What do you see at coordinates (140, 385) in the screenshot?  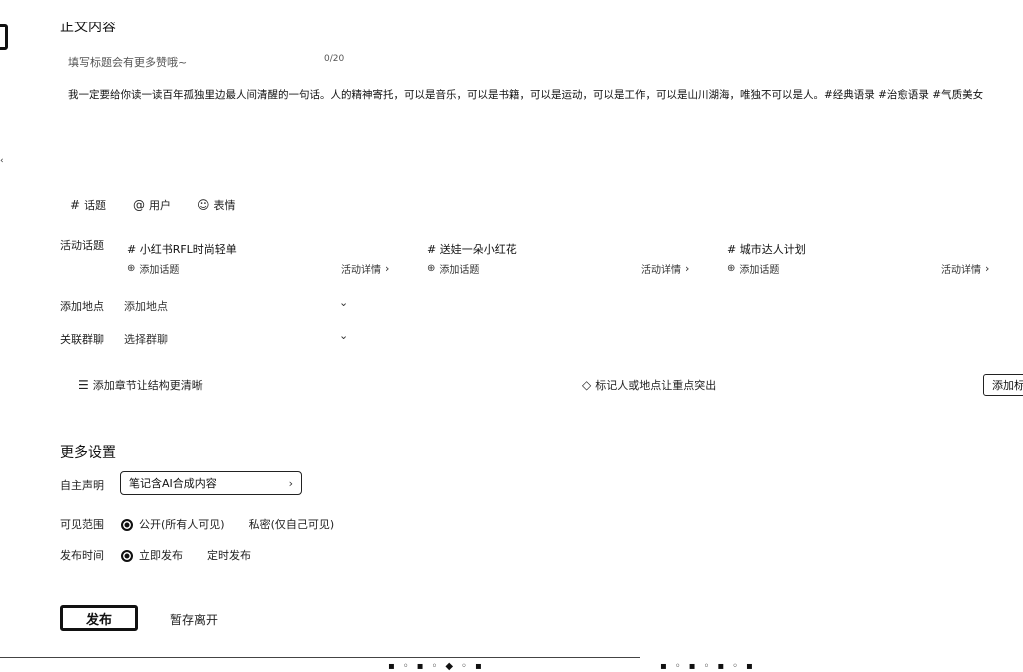 I see `add-chapter-button: ☰ 添加章节让结构更清晰` at bounding box center [140, 385].